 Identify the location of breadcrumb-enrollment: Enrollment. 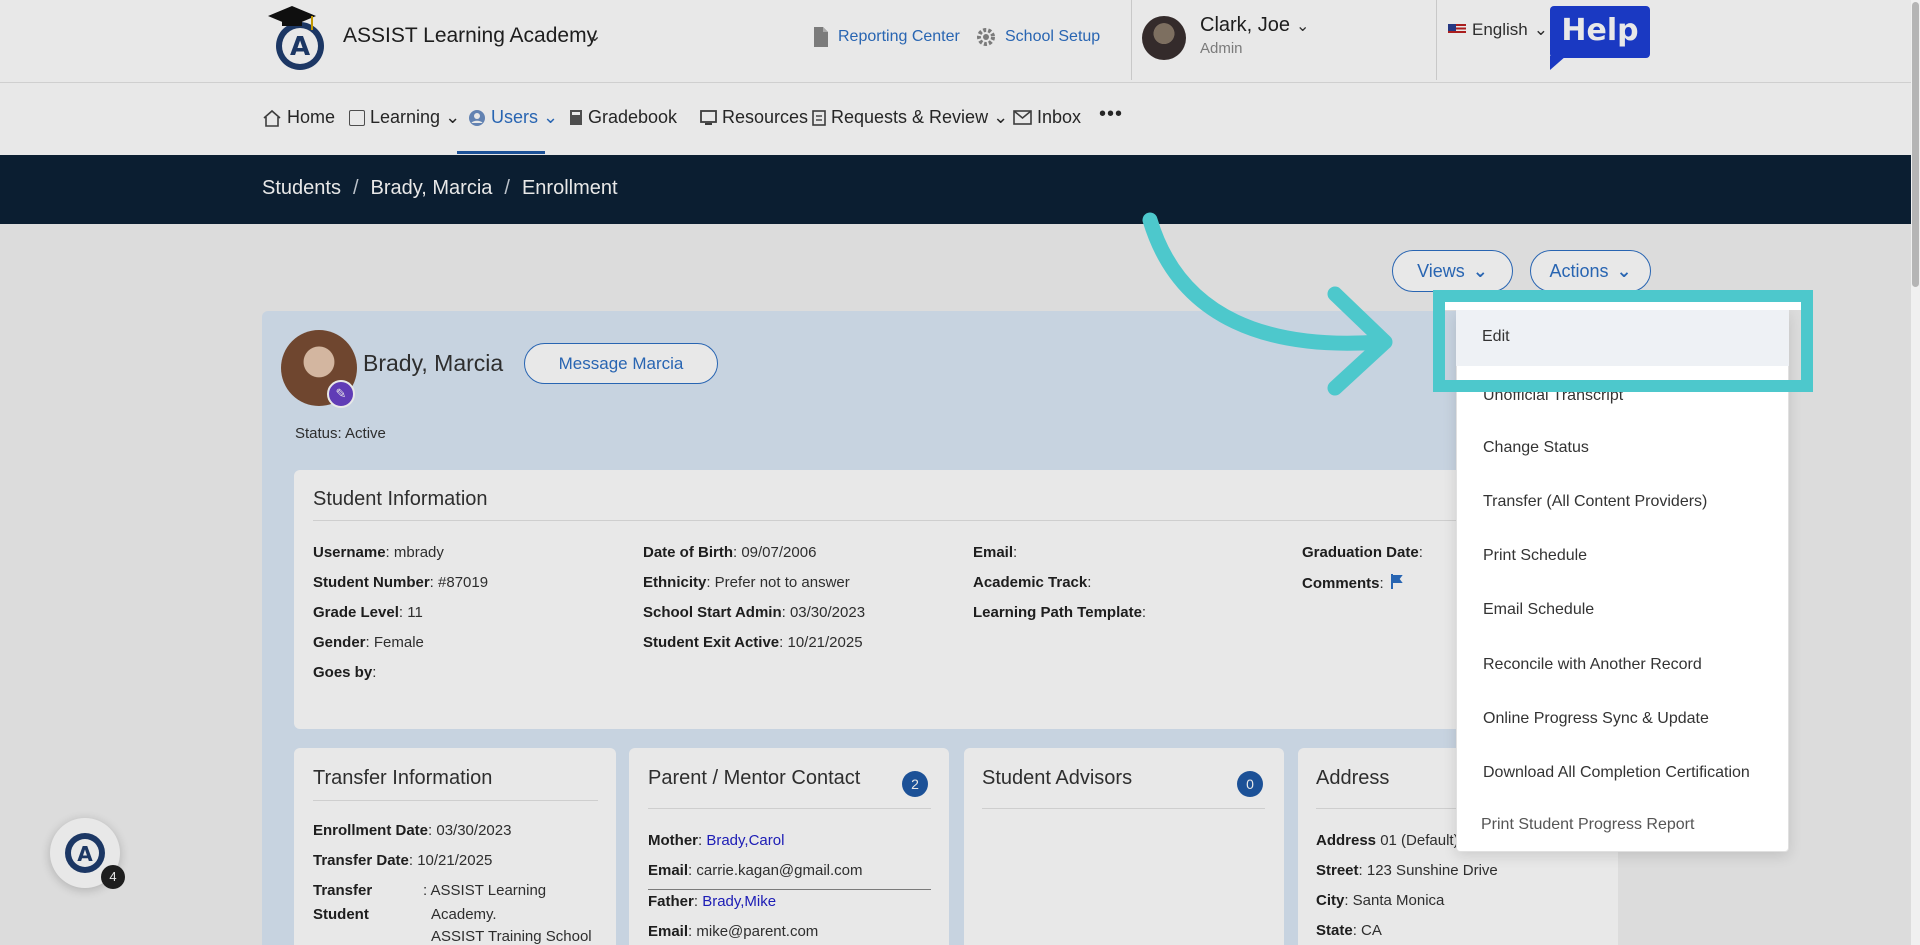
(569, 188).